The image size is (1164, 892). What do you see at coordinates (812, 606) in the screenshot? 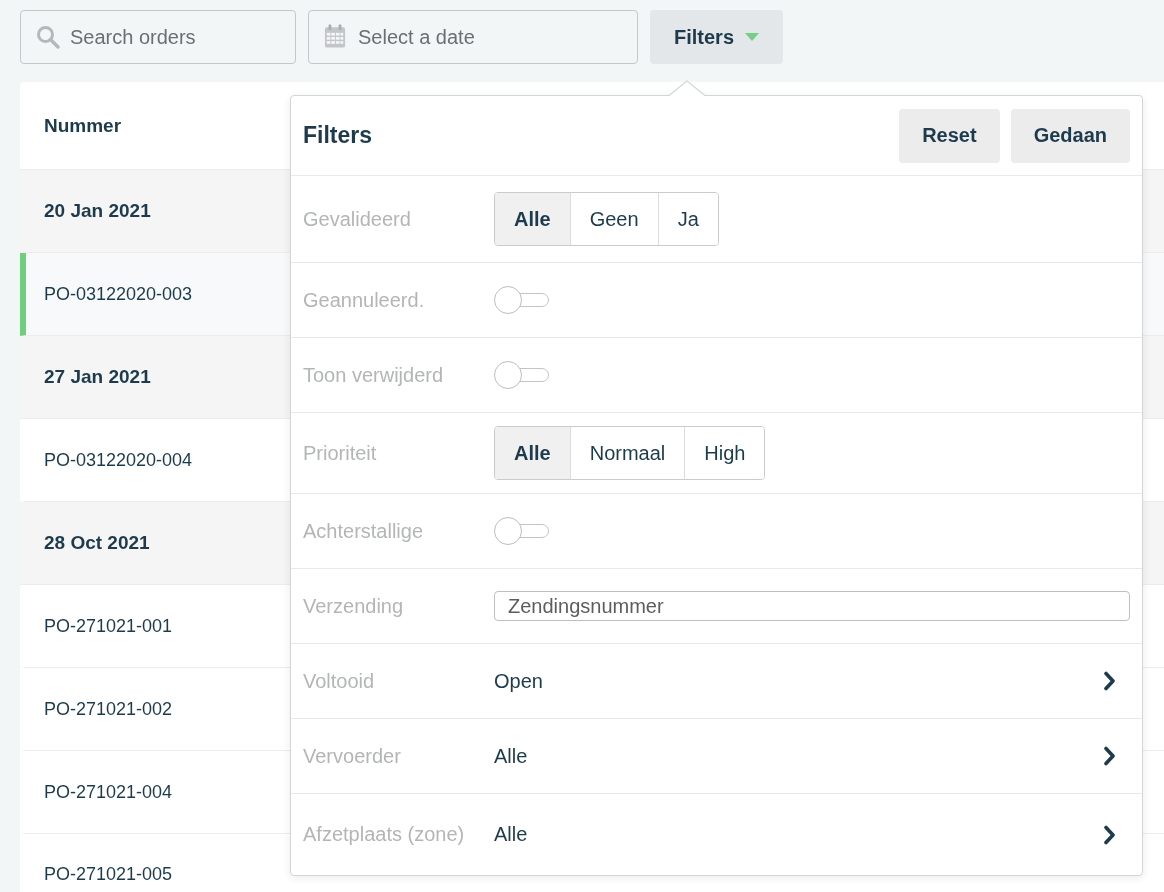
I see `input-field: Zendingsnummer` at bounding box center [812, 606].